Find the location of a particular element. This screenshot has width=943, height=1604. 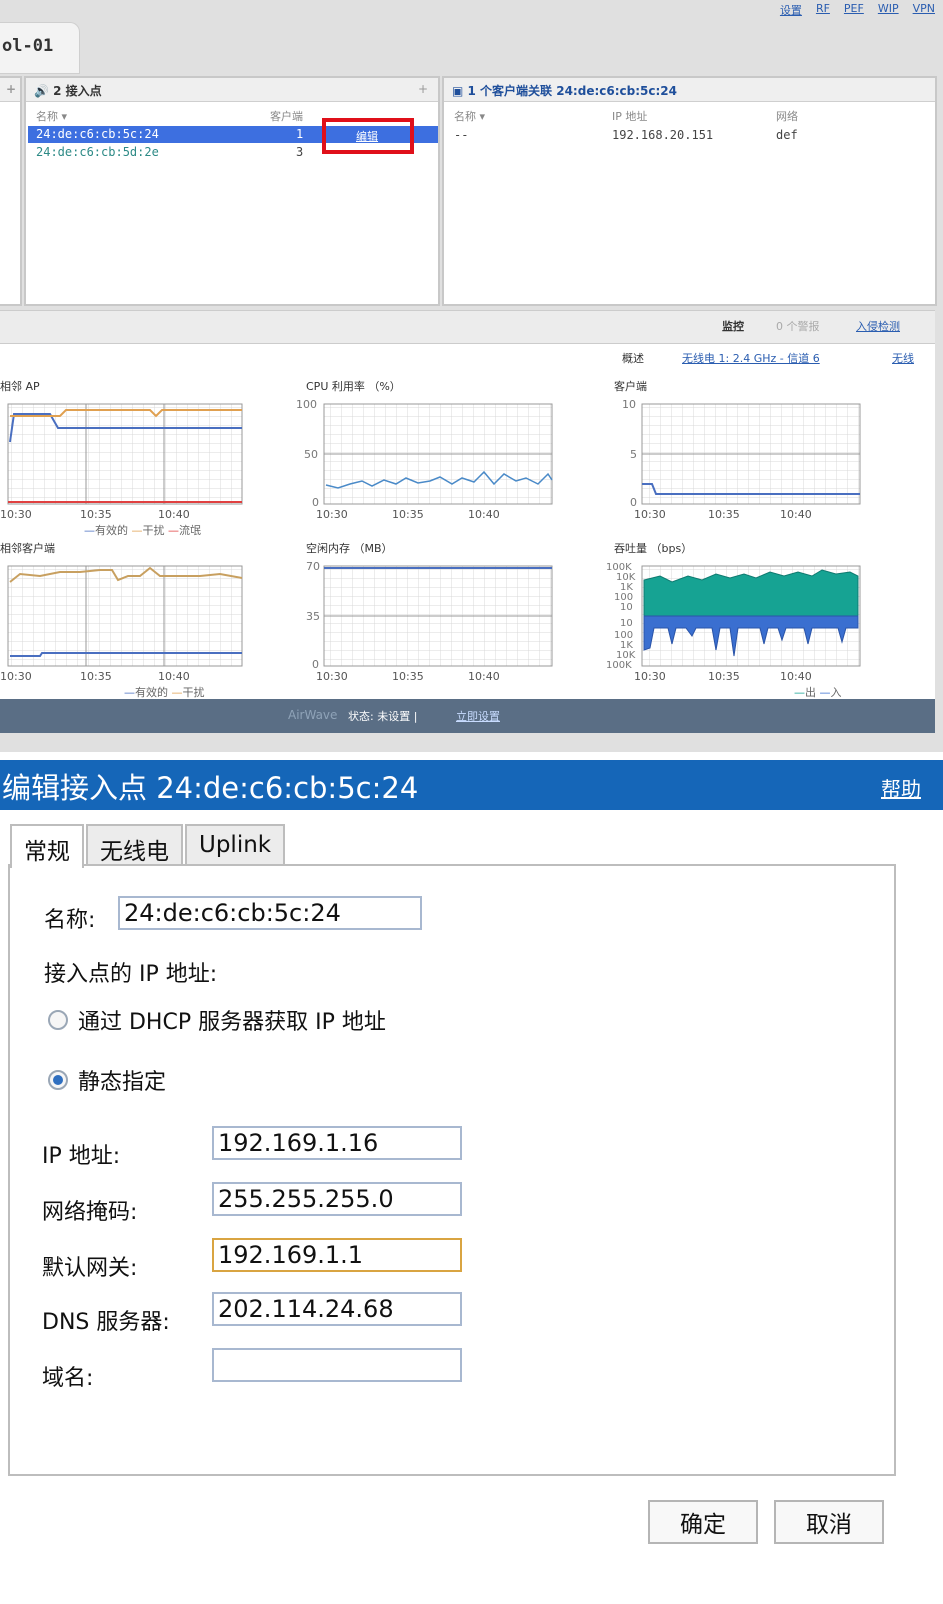

client-row-network: def is located at coordinates (787, 135).